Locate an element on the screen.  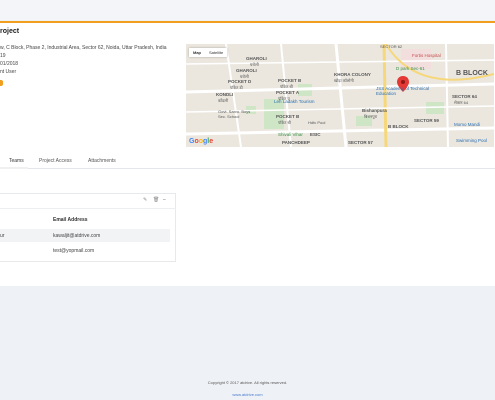
project-date: 01/2018 is located at coordinates (9, 64).